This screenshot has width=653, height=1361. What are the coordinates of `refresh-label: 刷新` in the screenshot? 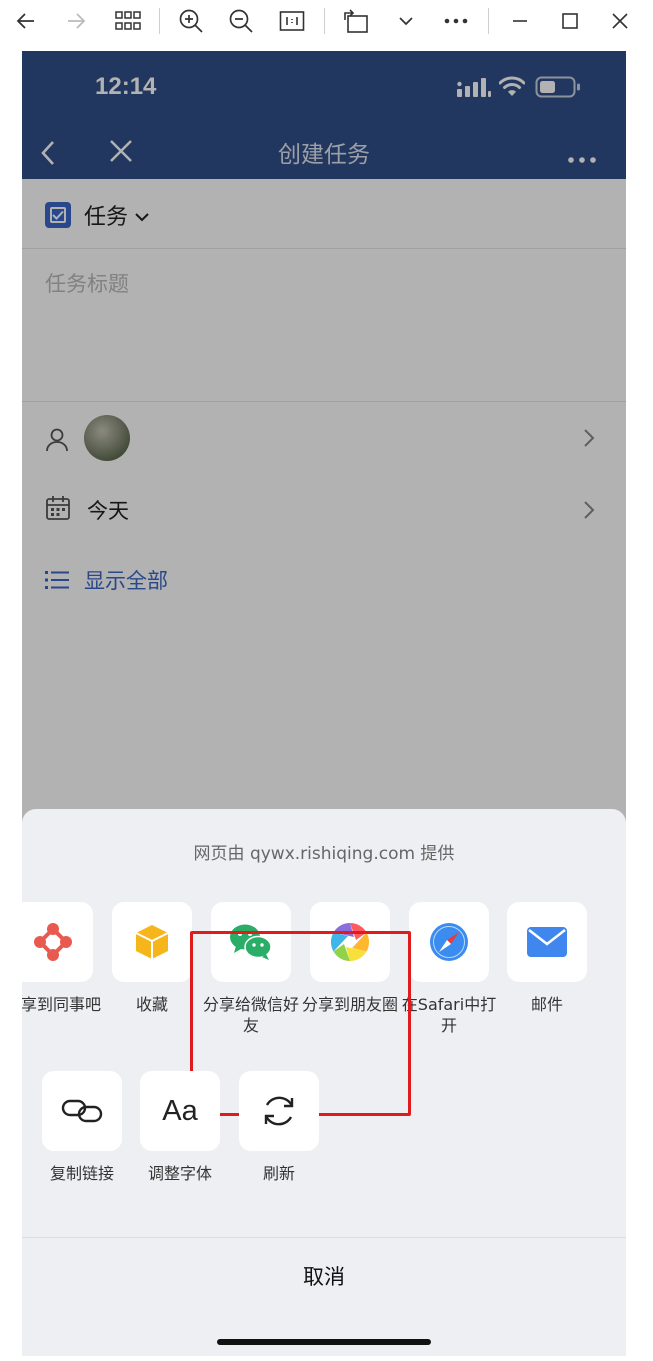 It's located at (278, 1173).